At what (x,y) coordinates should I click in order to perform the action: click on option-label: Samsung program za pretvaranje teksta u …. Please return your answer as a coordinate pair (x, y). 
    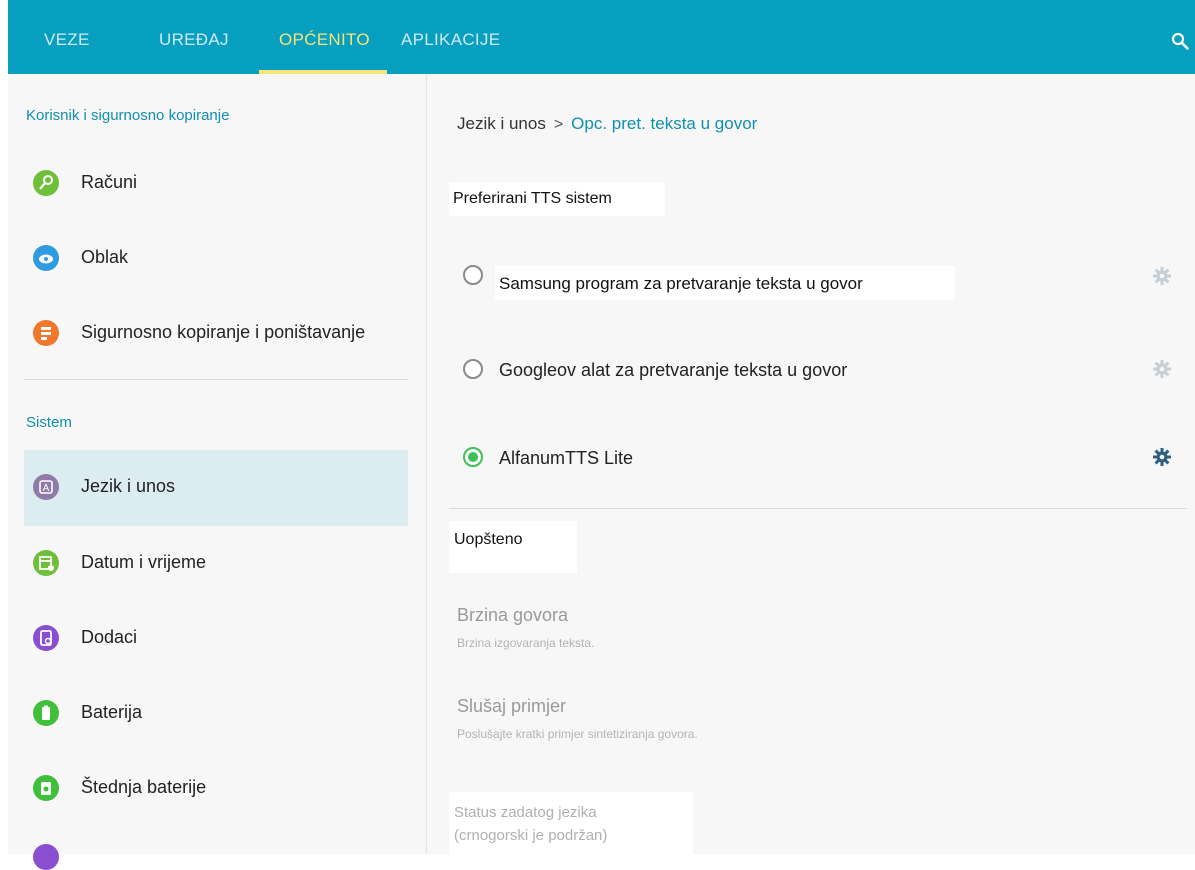
    Looking at the image, I should click on (681, 283).